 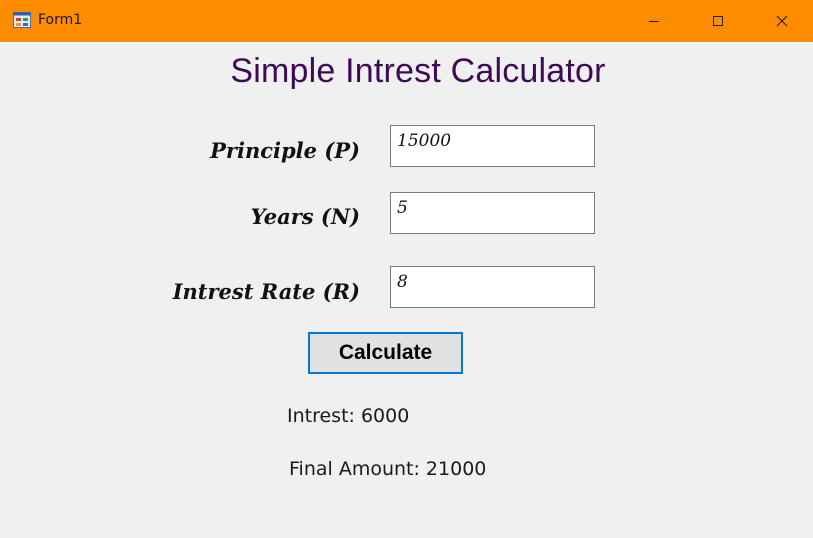 I want to click on calculator-heading: Simple Intrest Calculator, so click(x=418, y=71).